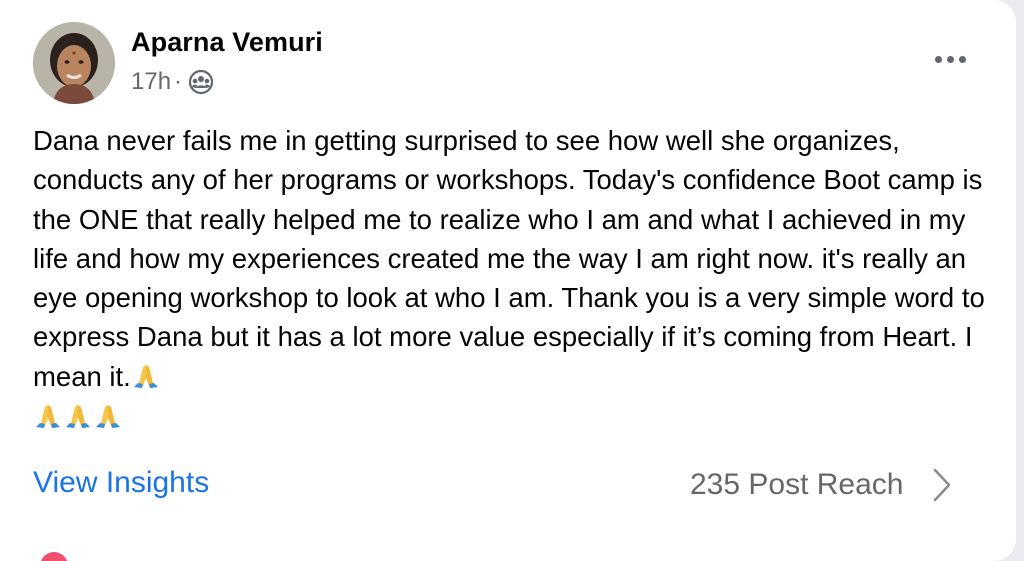  What do you see at coordinates (227, 42) in the screenshot?
I see `author-name: Aparna Vemuri` at bounding box center [227, 42].